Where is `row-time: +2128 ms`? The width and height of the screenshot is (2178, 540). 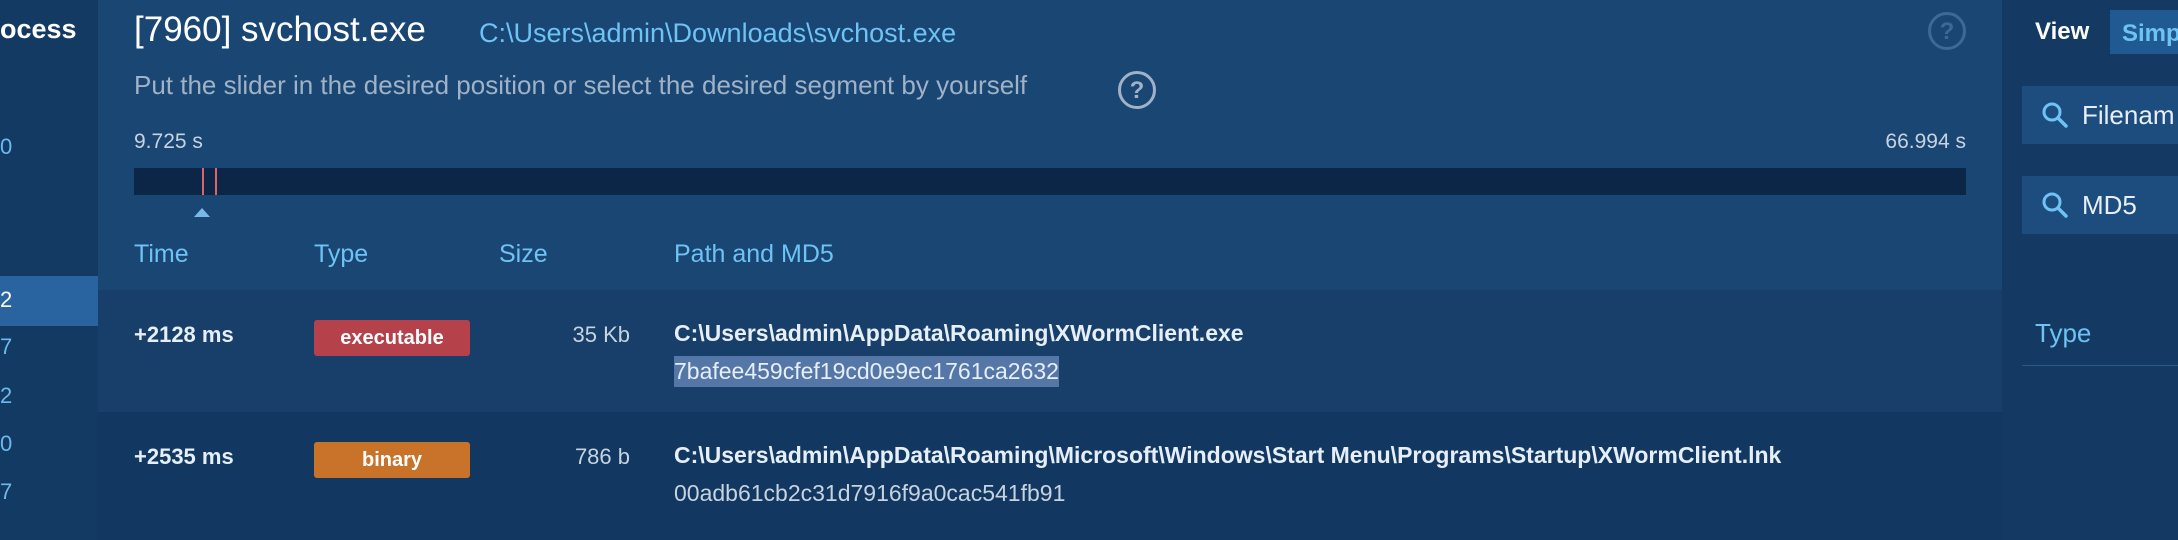
row-time: +2128 ms is located at coordinates (184, 334).